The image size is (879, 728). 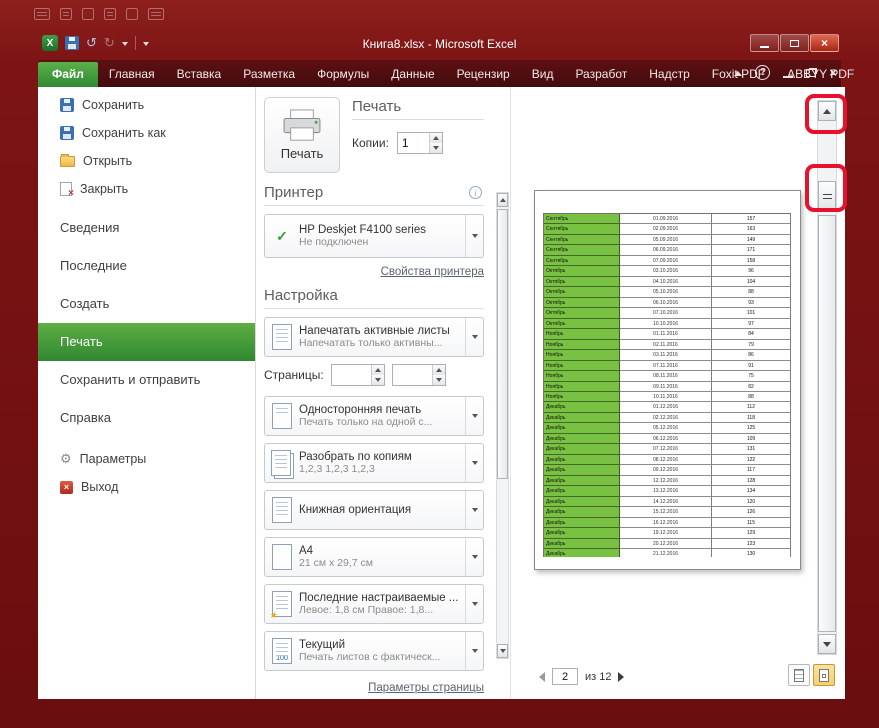 What do you see at coordinates (827, 111) in the screenshot?
I see `preview-scroll-up-icon` at bounding box center [827, 111].